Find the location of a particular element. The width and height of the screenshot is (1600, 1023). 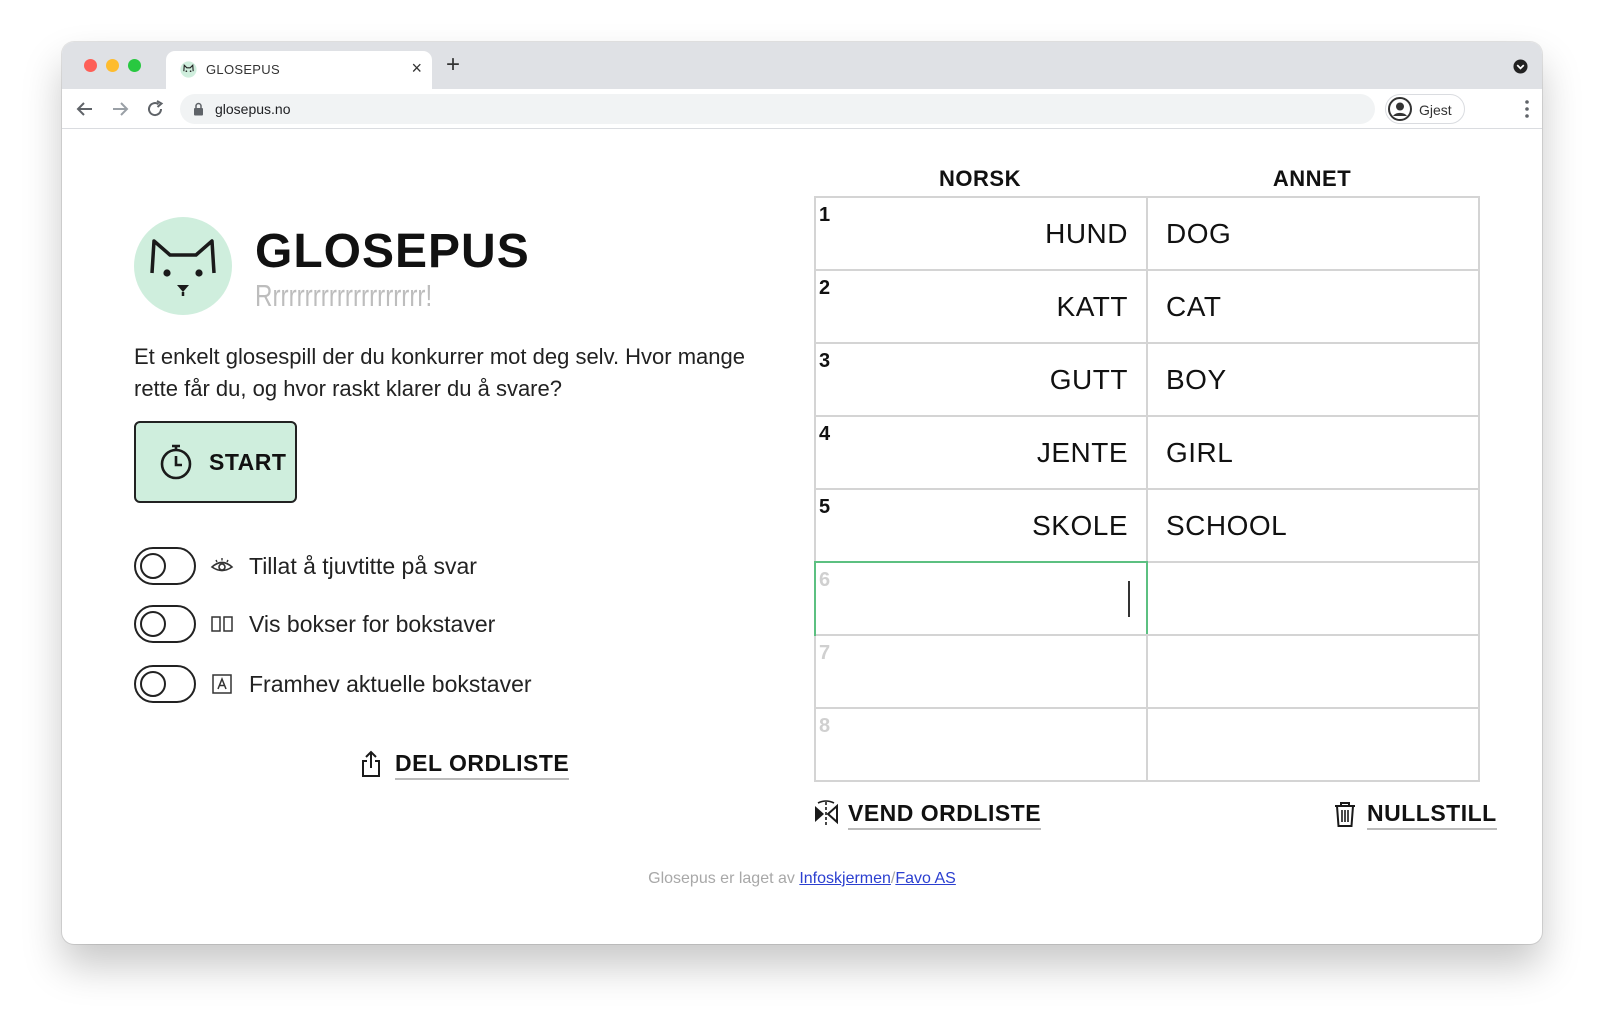

highlight-letter-icon is located at coordinates (222, 684).